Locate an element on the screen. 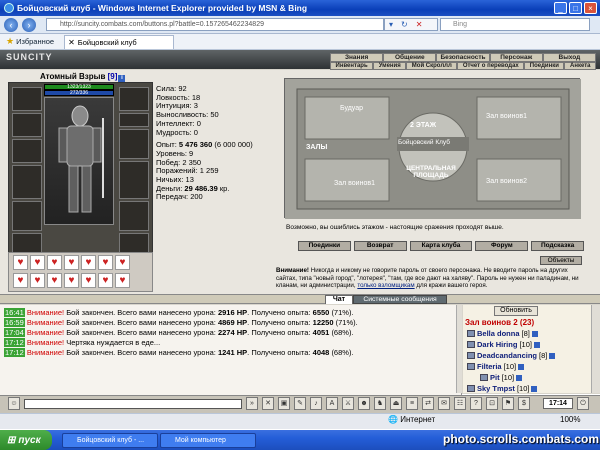 The width and height of the screenshot is (600, 450). user-list-item: Filteria [10] is located at coordinates (496, 366).